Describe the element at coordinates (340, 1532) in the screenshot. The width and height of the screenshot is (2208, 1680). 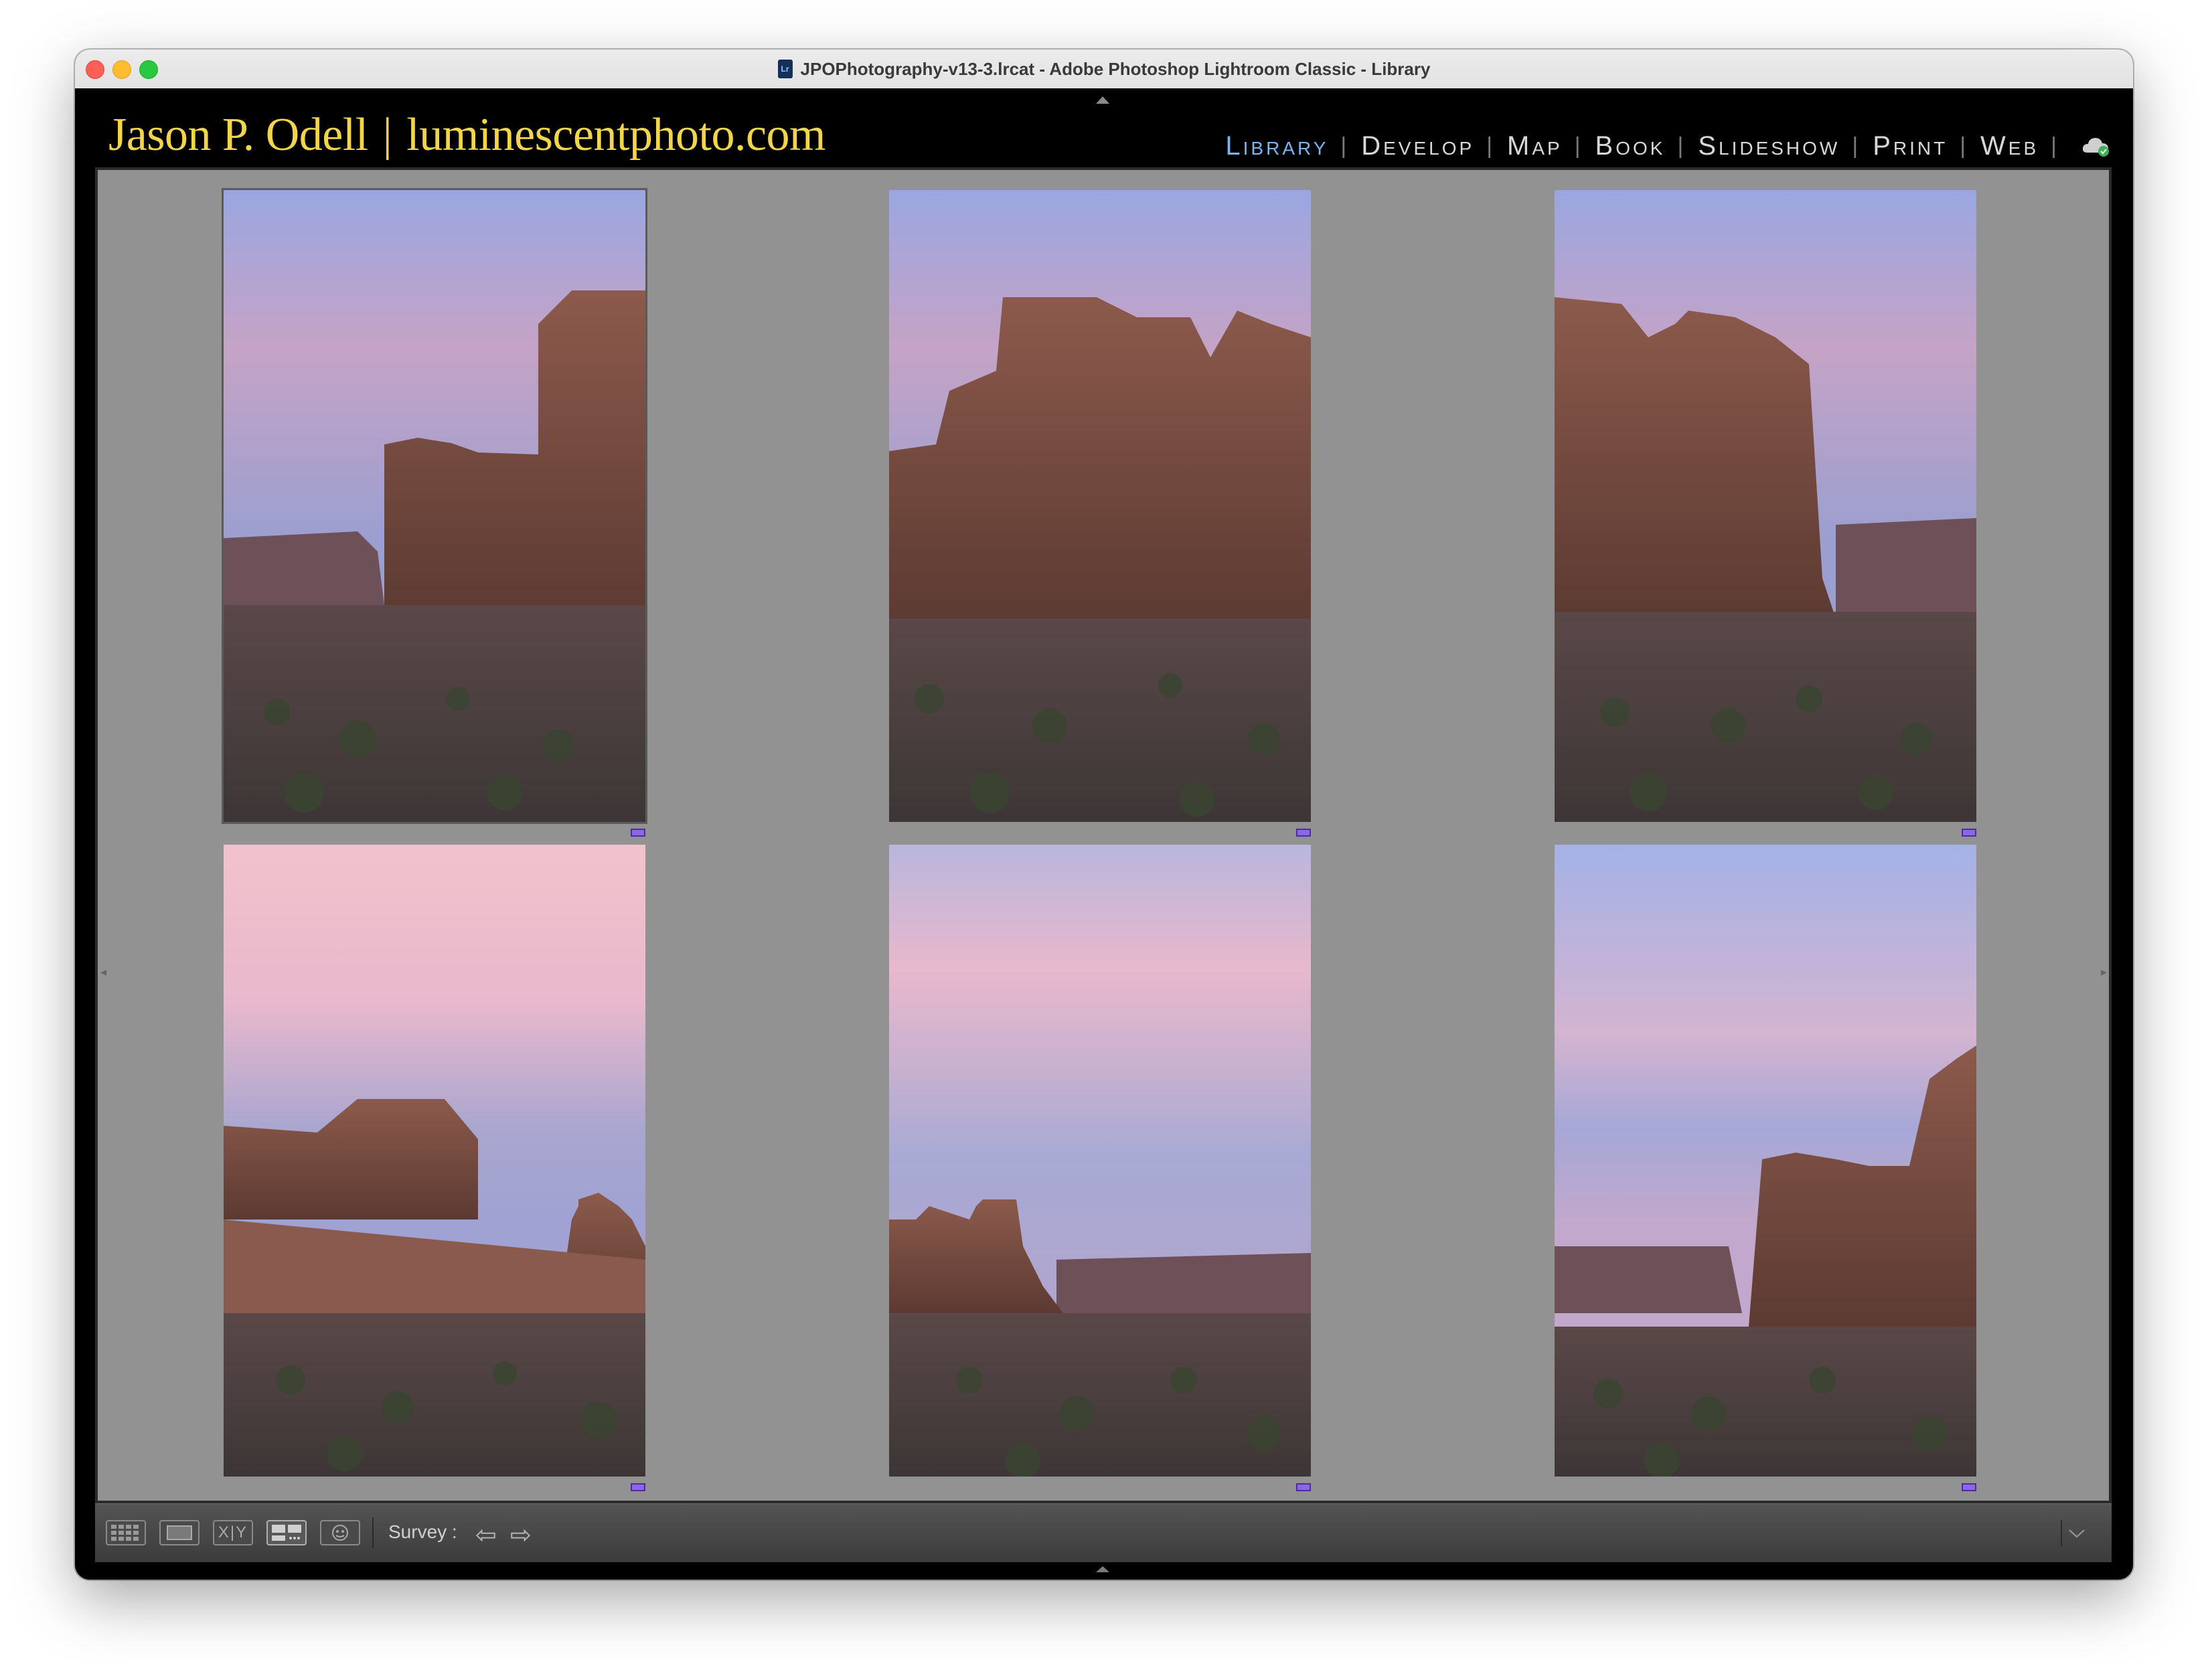
I see `people-view-icon` at that location.